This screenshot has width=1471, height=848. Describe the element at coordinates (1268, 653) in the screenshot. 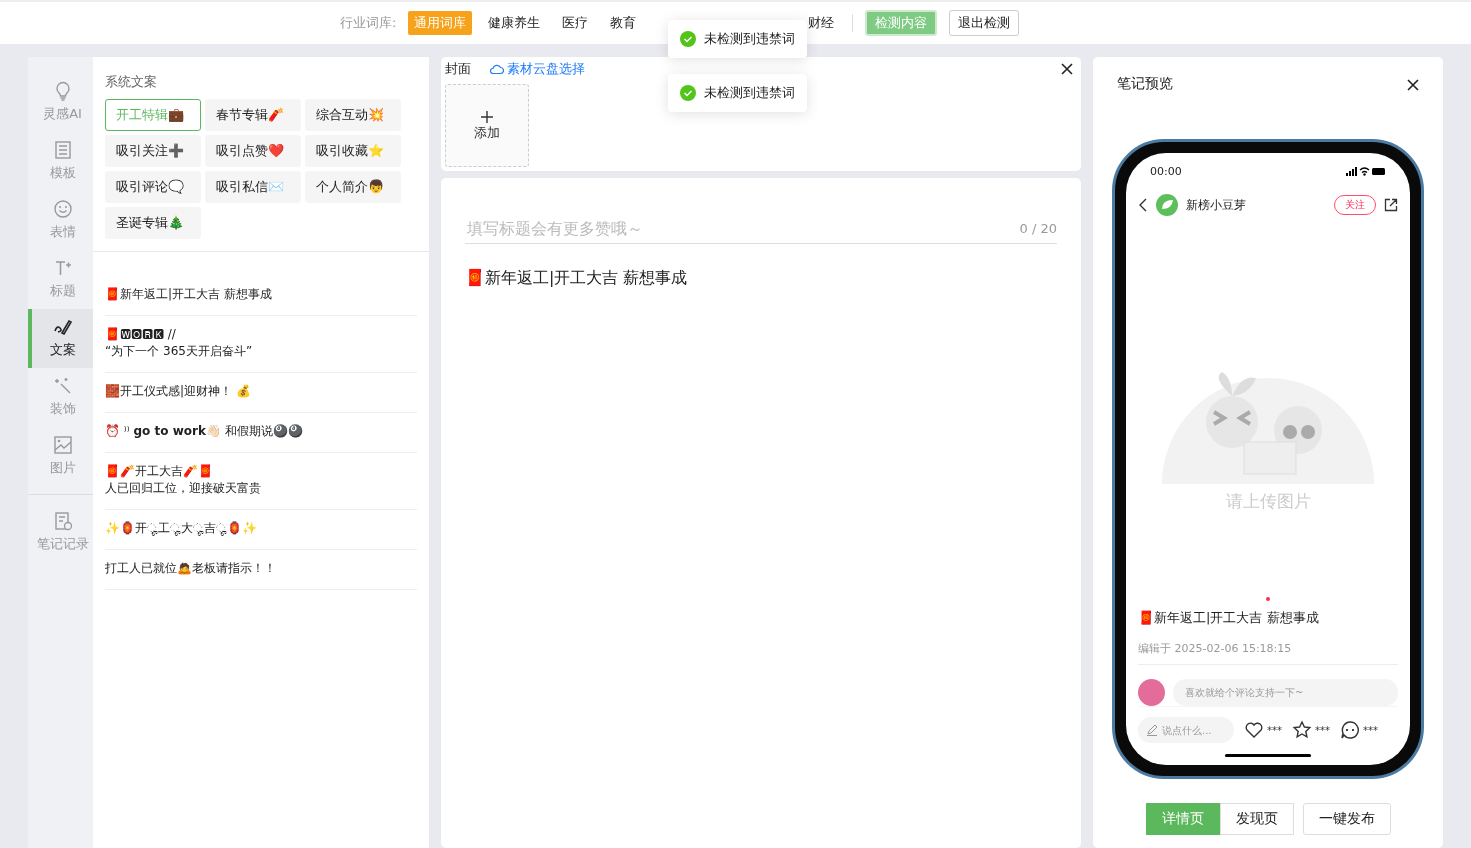

I see `edit-timestamp: 编辑于 2025-02-06 15:18:15` at that location.